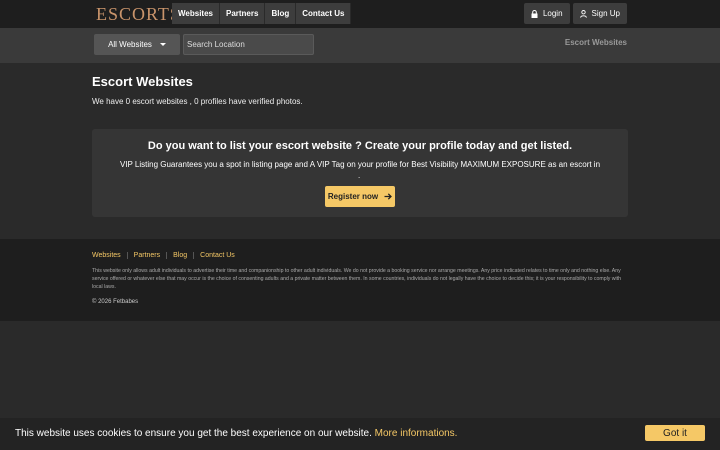 The height and width of the screenshot is (450, 720). I want to click on footer-links: Websites Partners Blog Contact Us, so click(166, 255).